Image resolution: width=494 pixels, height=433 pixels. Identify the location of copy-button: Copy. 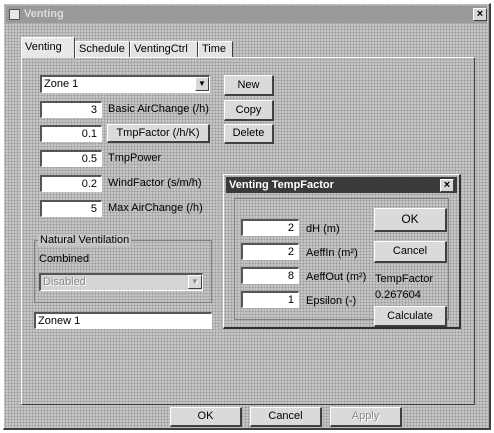
(249, 110).